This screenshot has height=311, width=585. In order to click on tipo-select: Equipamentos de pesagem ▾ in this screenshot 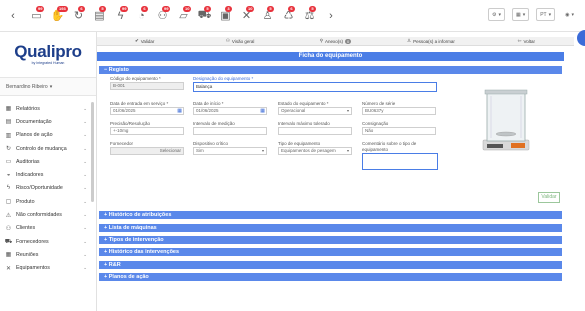, I will do `click(315, 151)`.